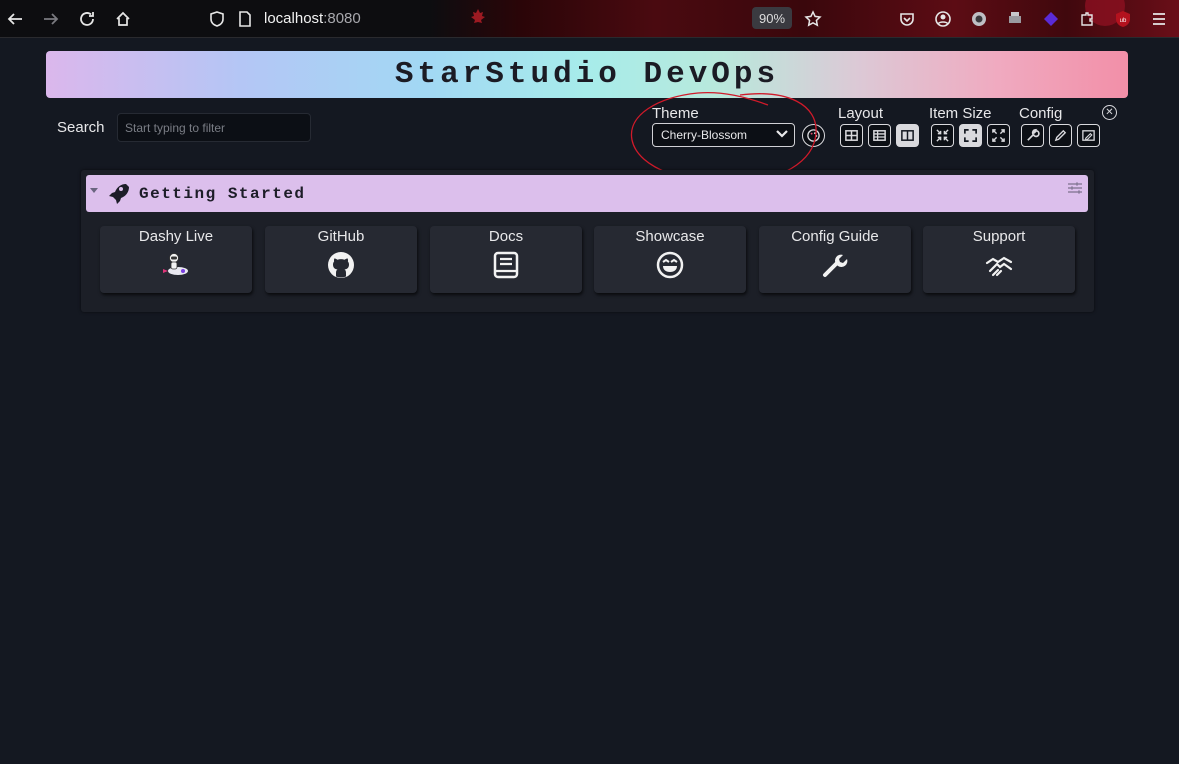  Describe the element at coordinates (675, 113) in the screenshot. I see `theme-label: Theme` at that location.